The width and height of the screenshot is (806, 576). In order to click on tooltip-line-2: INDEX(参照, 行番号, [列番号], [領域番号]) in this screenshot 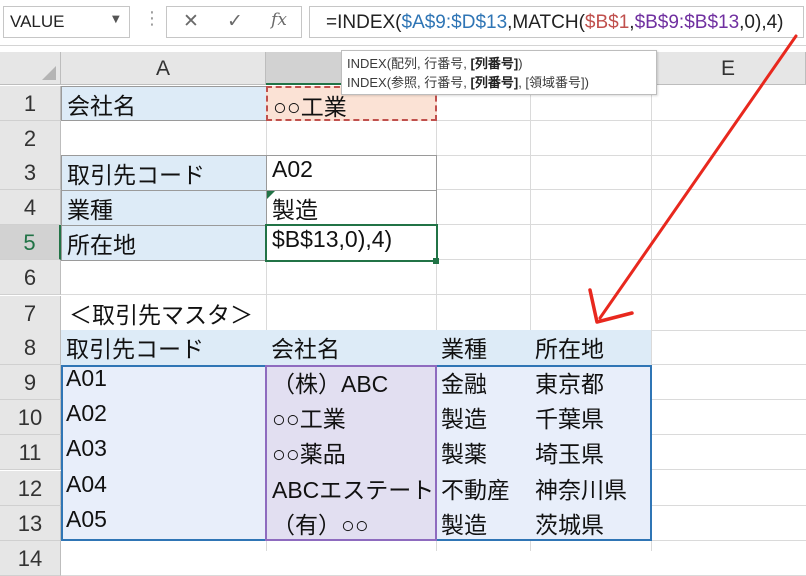, I will do `click(468, 82)`.